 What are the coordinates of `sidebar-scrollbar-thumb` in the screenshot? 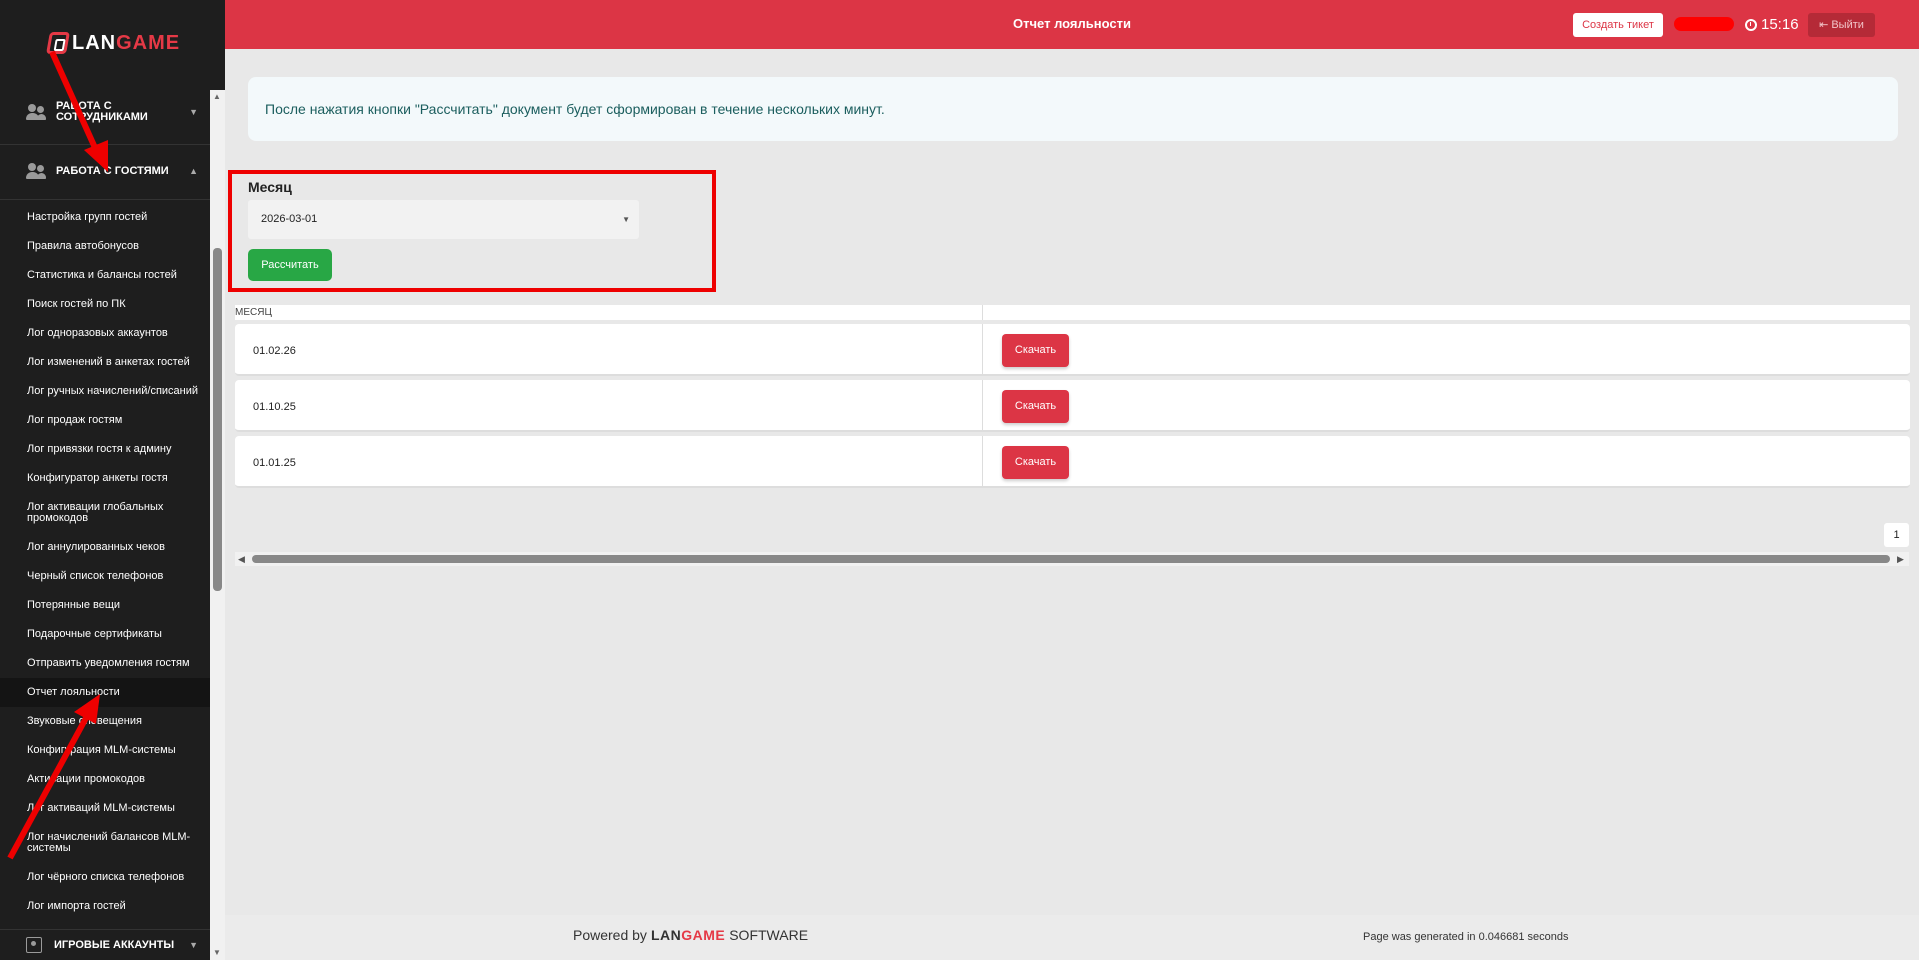 It's located at (217, 419).